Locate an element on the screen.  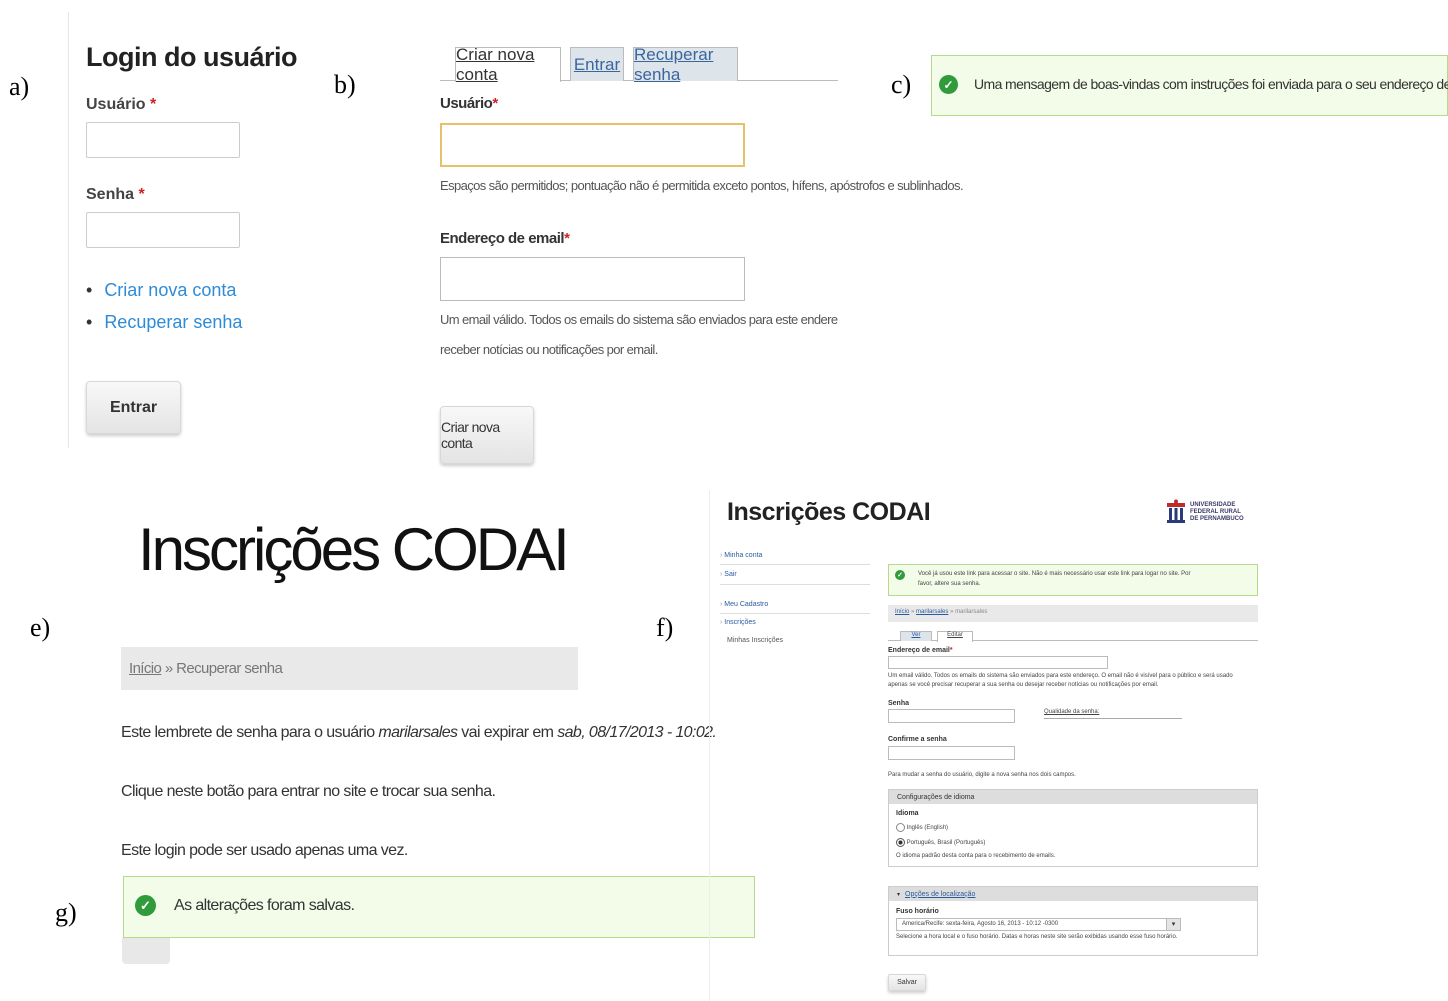
nav-my-registrations: Minhas Inscrições is located at coordinates (755, 640).